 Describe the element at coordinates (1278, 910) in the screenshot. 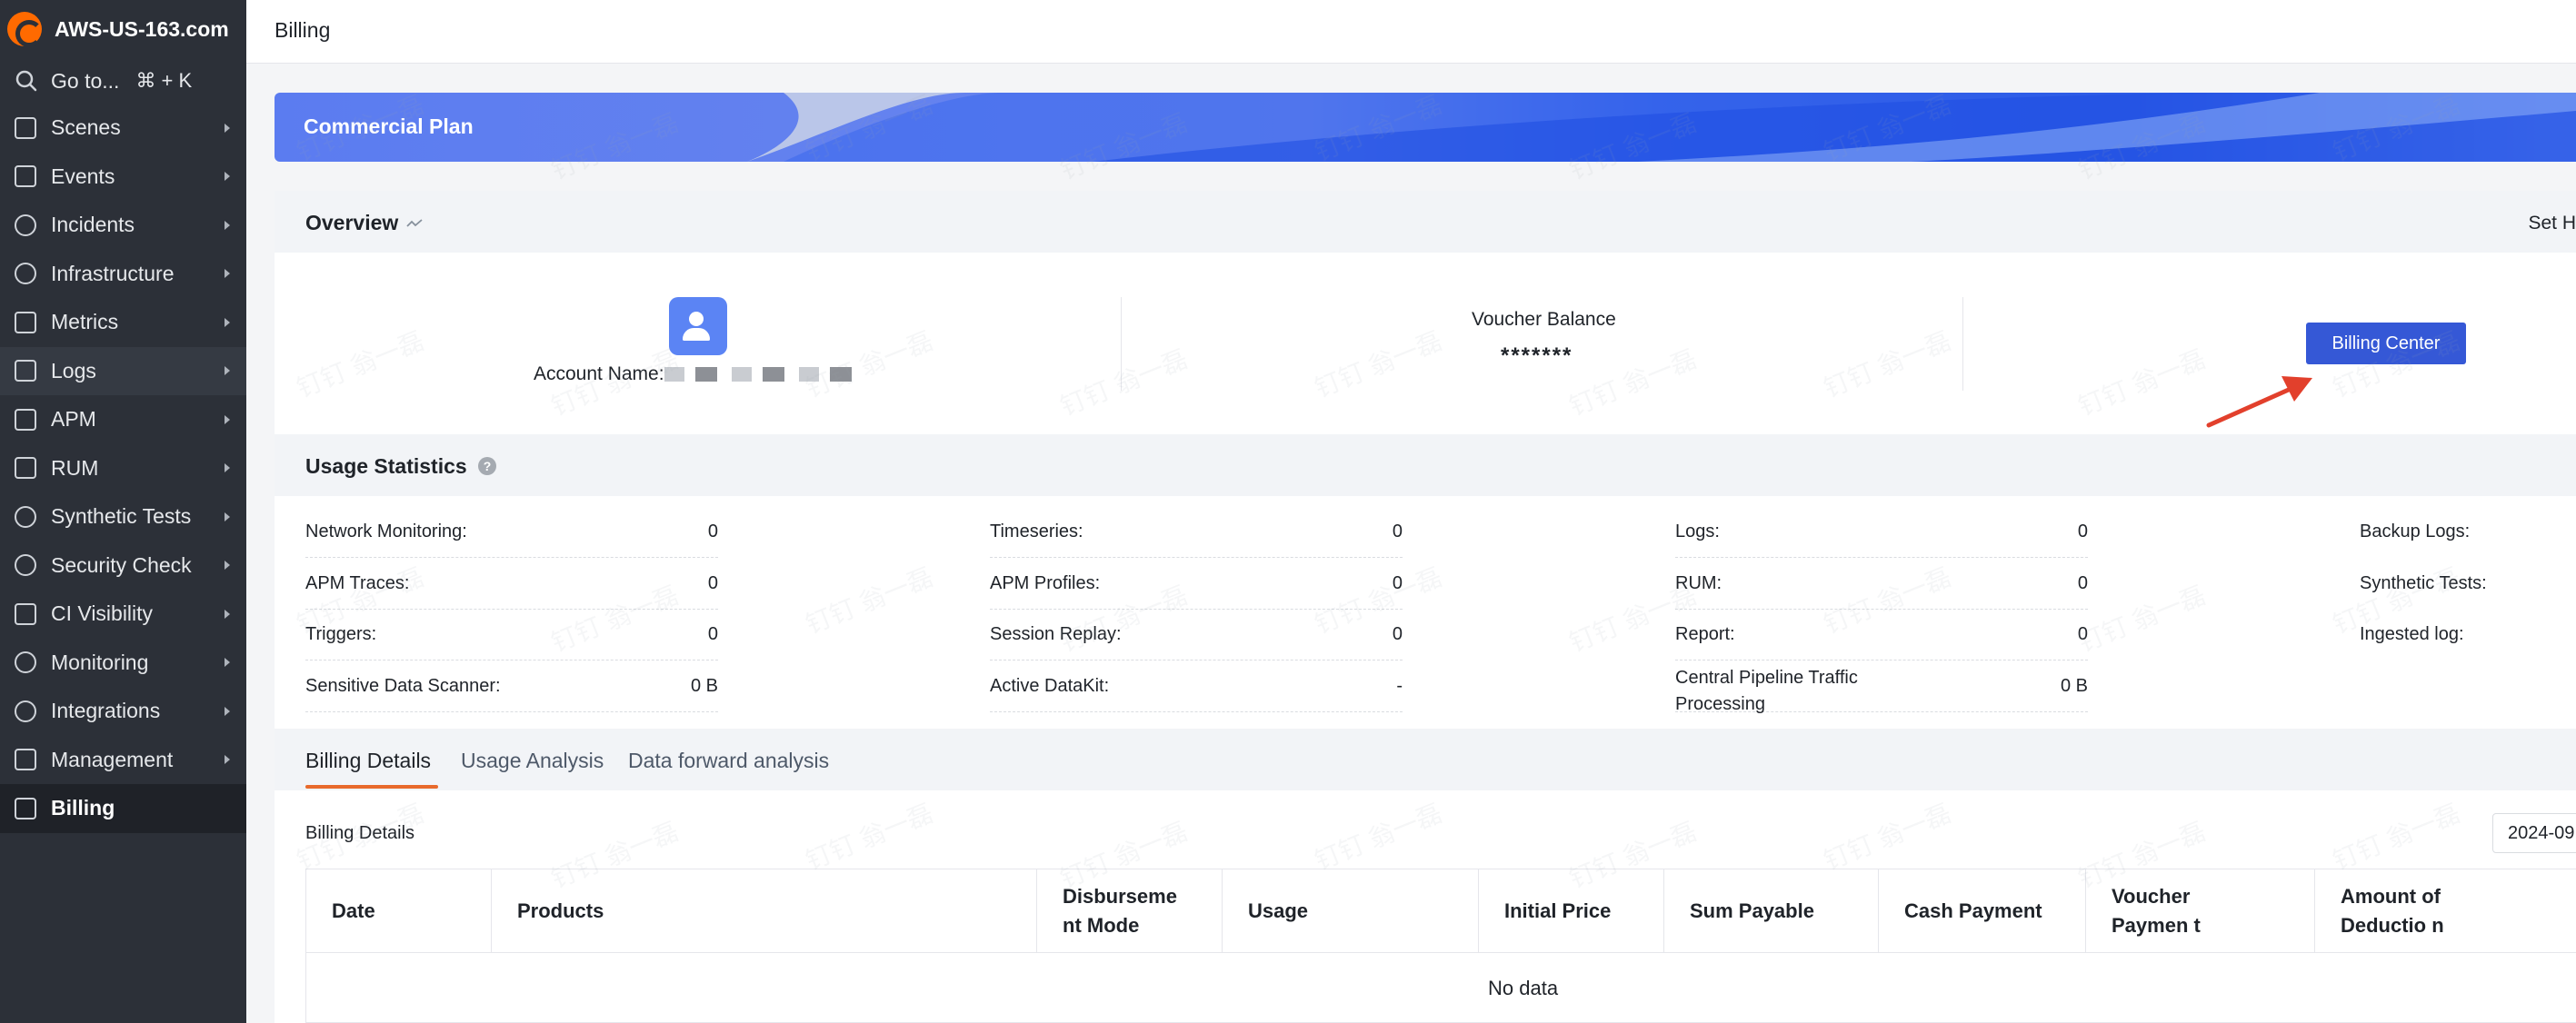

I see `column-header-label: Usage` at that location.